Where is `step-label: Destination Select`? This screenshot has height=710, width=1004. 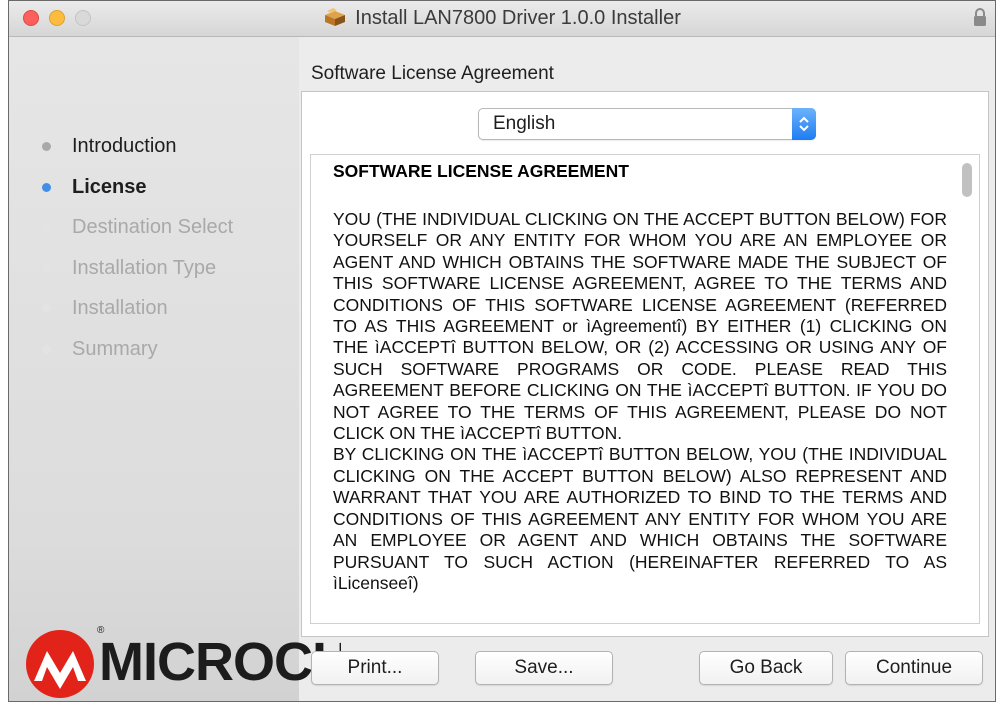 step-label: Destination Select is located at coordinates (153, 227).